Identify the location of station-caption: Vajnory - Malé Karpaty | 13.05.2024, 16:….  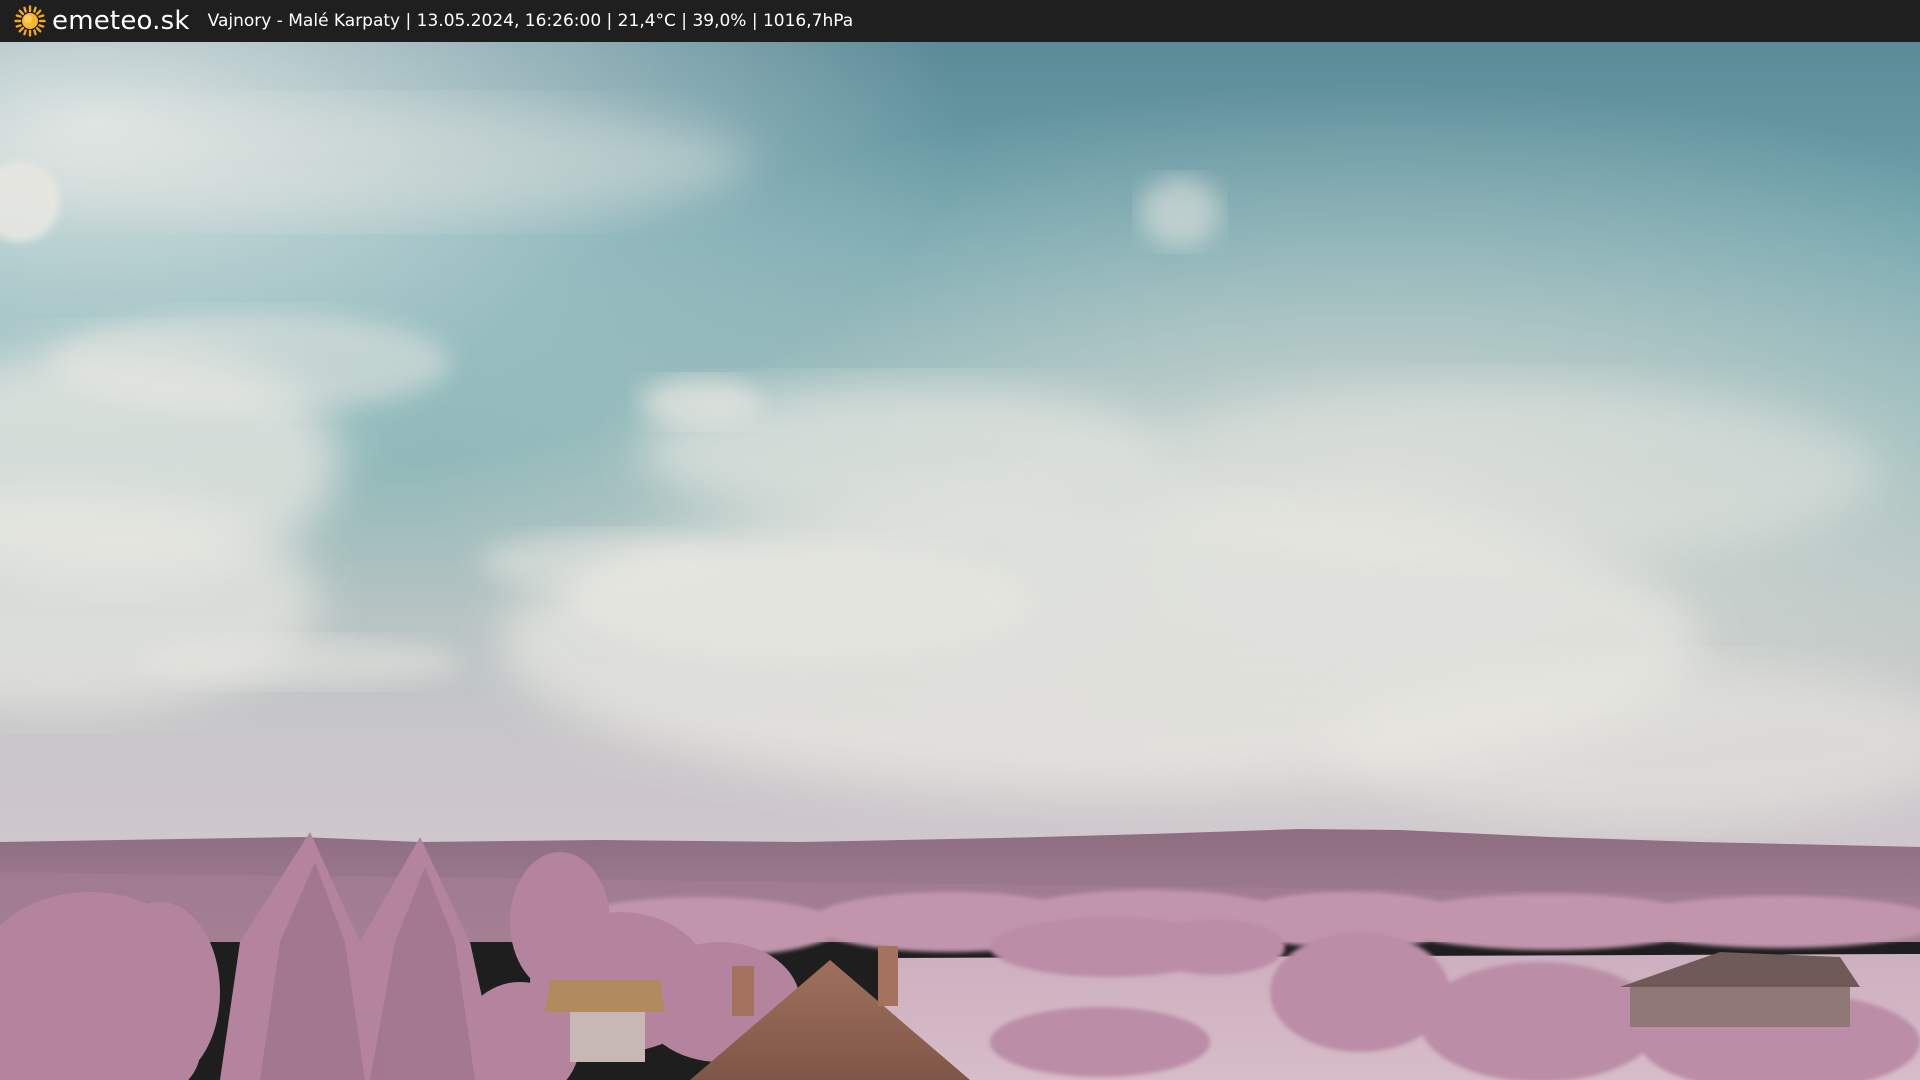
(530, 21).